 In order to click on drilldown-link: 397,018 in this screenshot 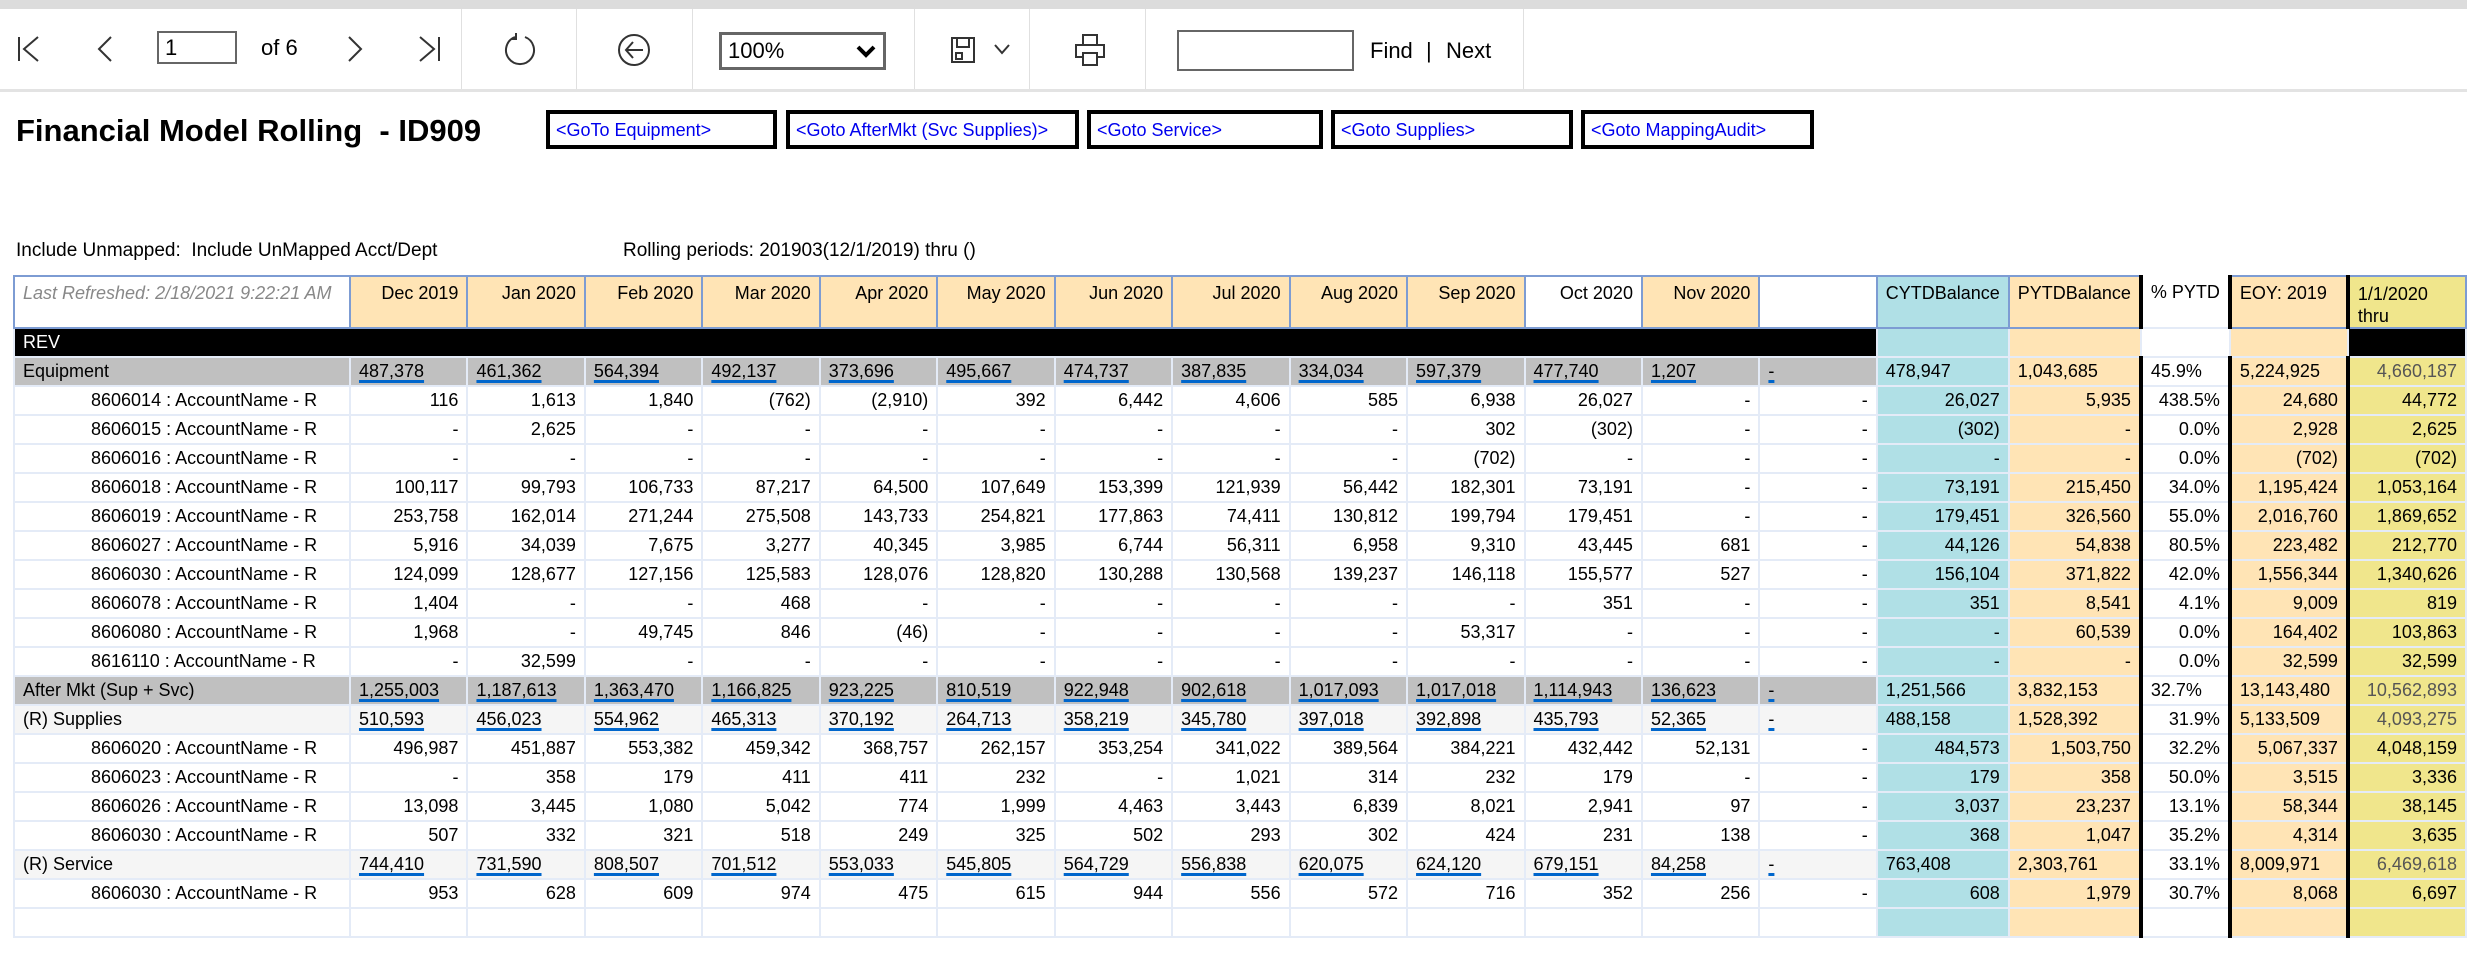, I will do `click(1331, 719)`.